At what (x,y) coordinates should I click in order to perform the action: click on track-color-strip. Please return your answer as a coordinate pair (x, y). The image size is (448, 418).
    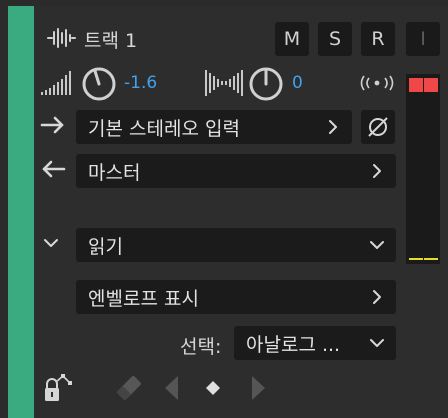
    Looking at the image, I should click on (21, 212).